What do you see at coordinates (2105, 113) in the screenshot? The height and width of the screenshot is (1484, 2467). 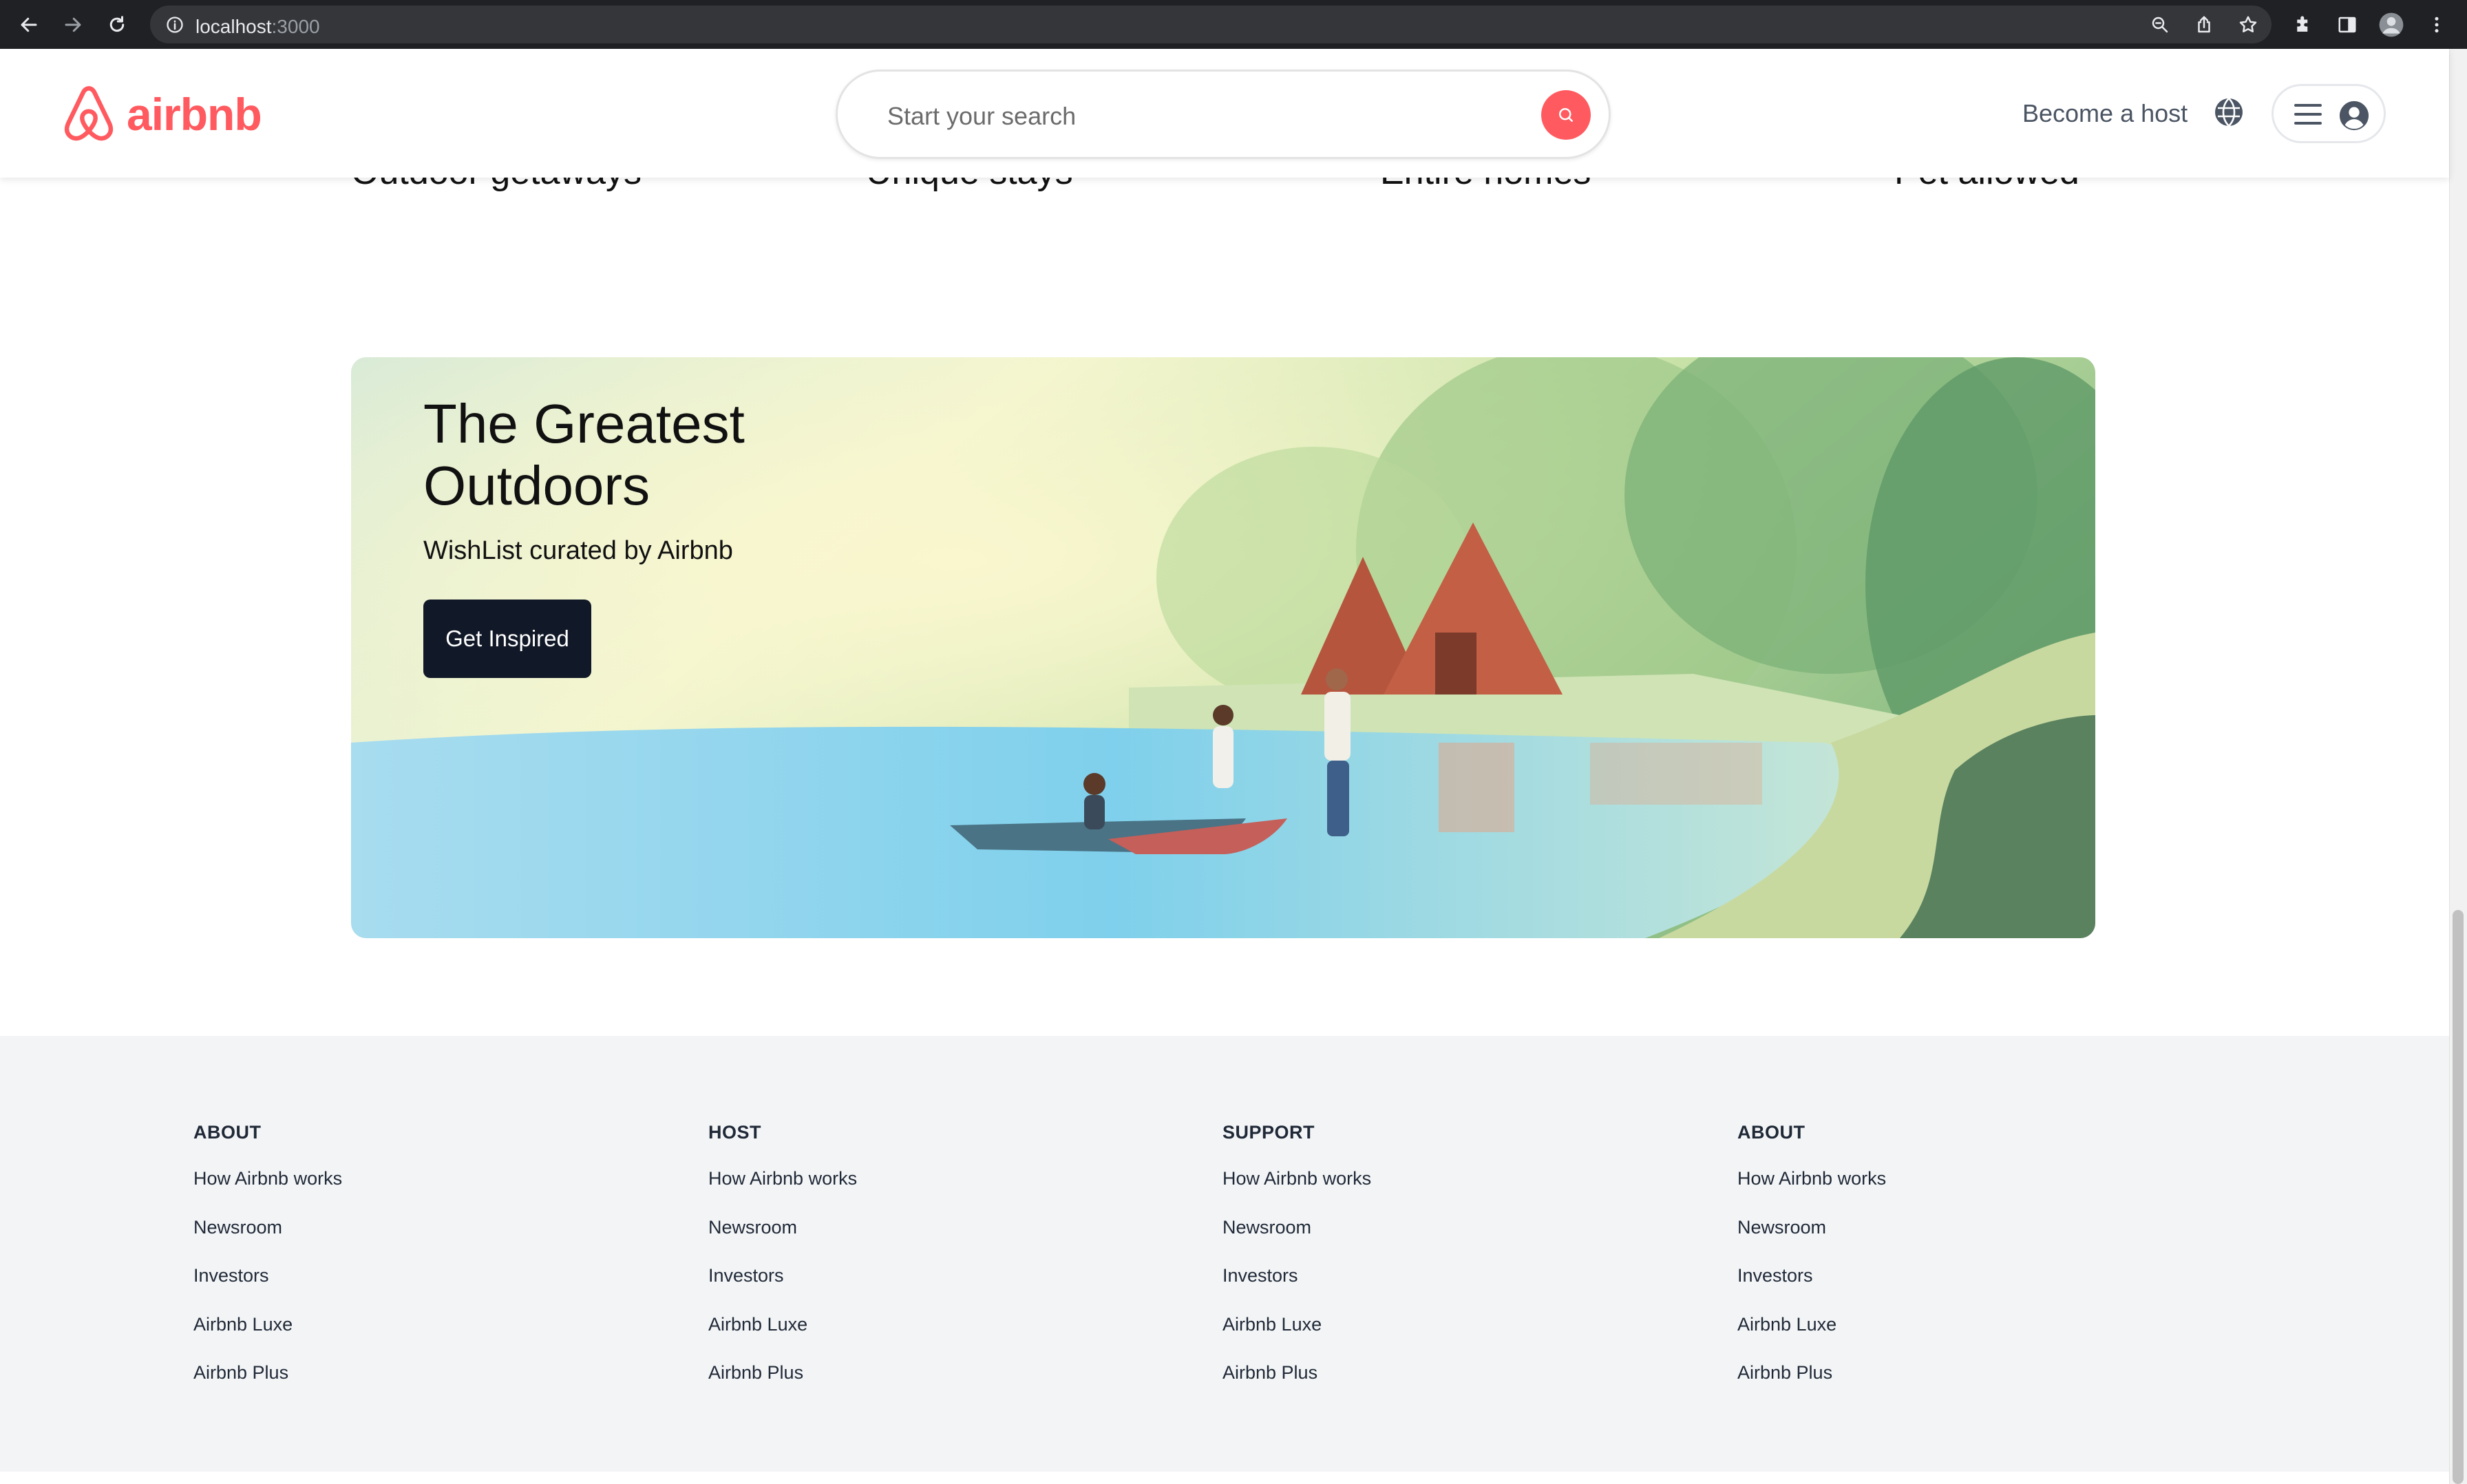 I see `become-host-link: Become a host` at bounding box center [2105, 113].